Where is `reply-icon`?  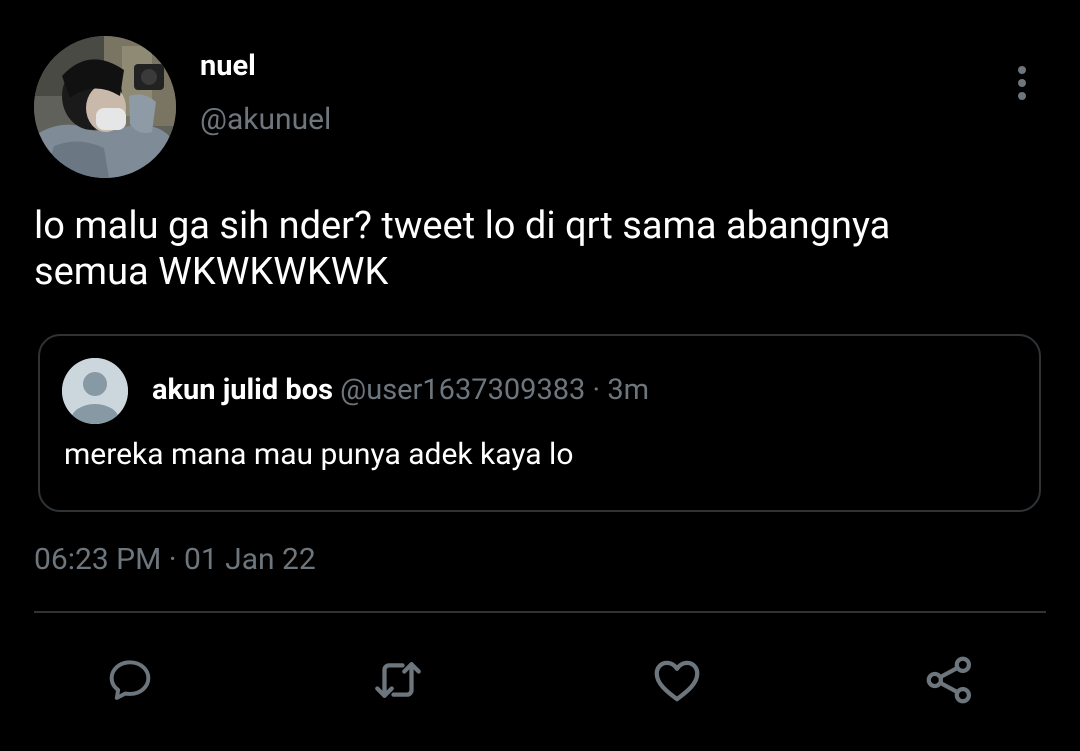 reply-icon is located at coordinates (130, 680).